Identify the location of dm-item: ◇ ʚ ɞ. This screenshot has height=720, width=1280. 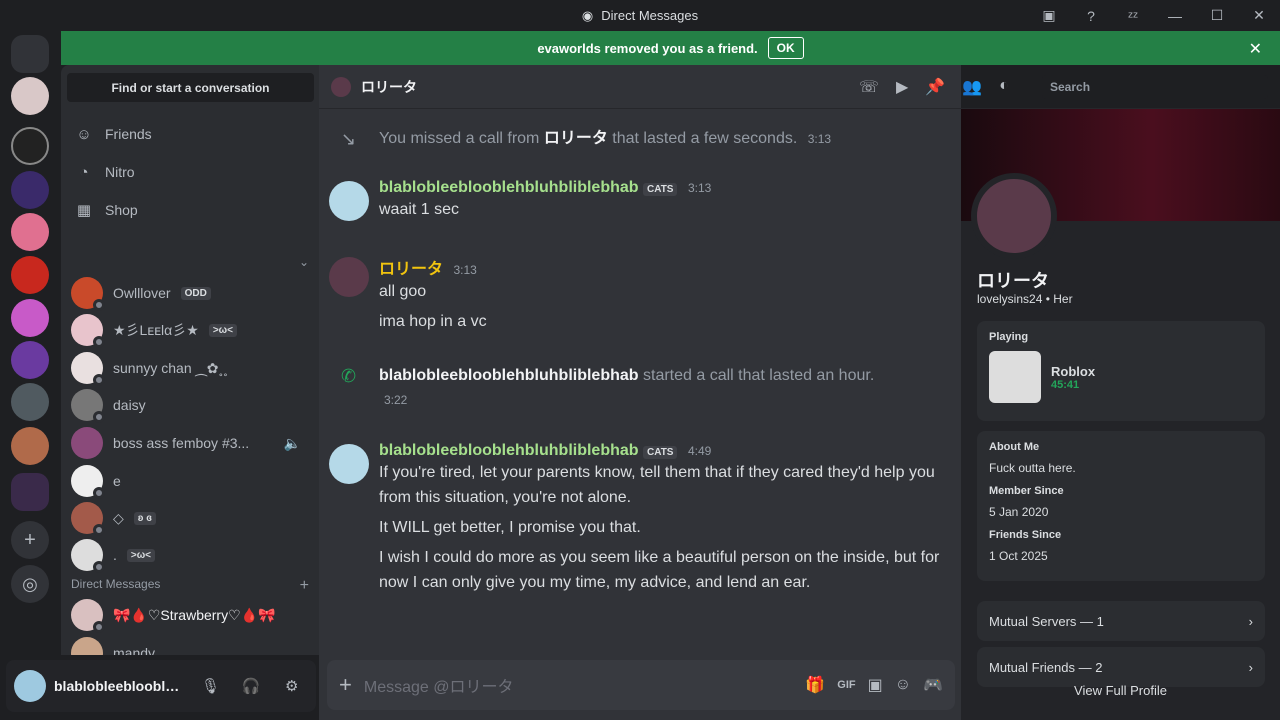
(191, 518).